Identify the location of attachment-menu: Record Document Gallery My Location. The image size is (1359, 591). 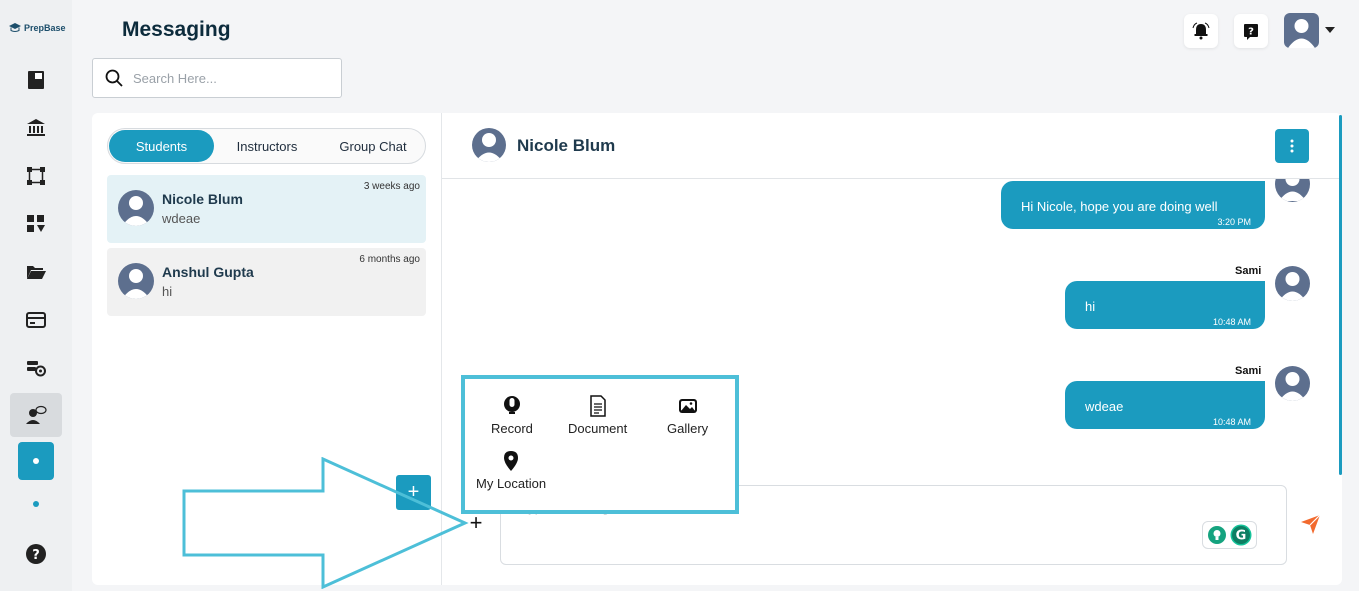
(600, 444).